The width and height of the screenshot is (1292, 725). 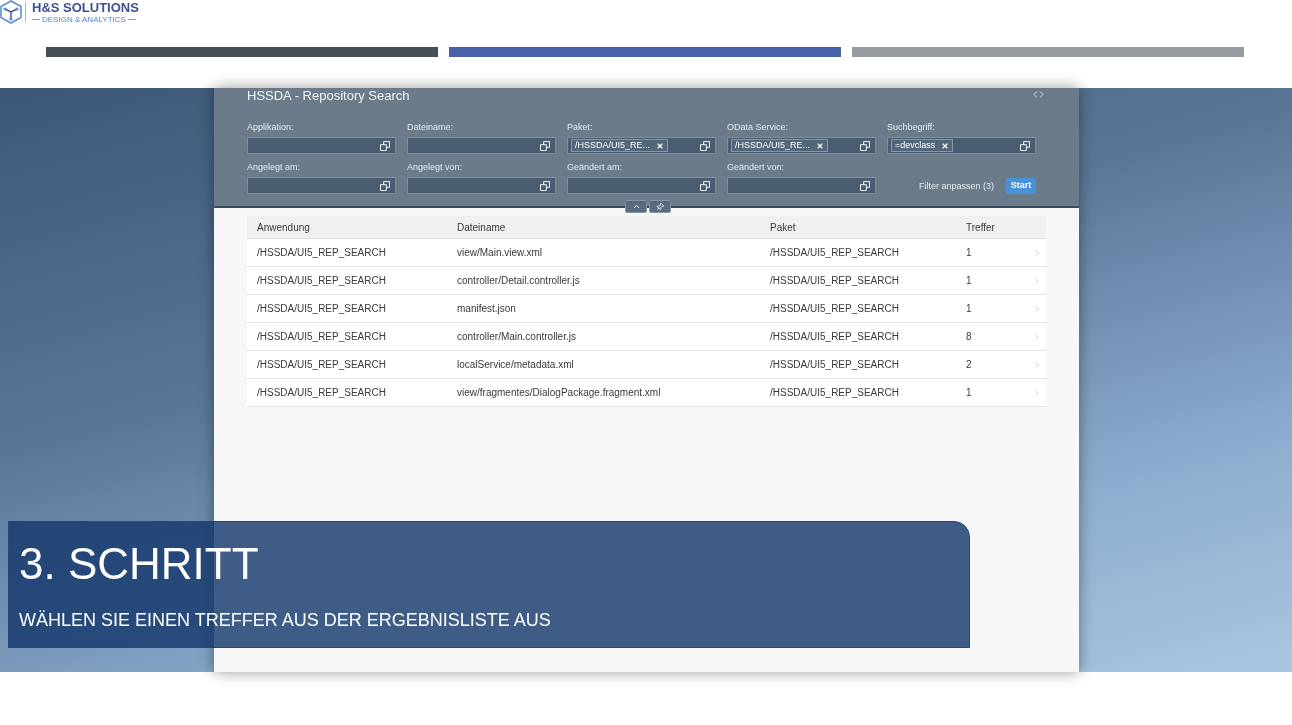 I want to click on logo-tagline: DESIGN & ANALYTICS, so click(x=84, y=19).